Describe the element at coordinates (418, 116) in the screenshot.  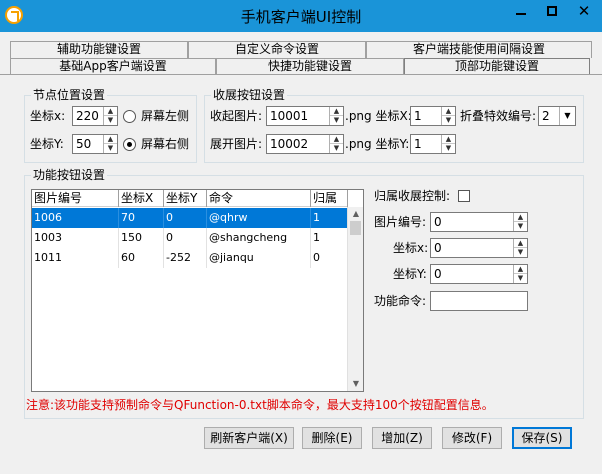
I see `png-x-value: 1` at that location.